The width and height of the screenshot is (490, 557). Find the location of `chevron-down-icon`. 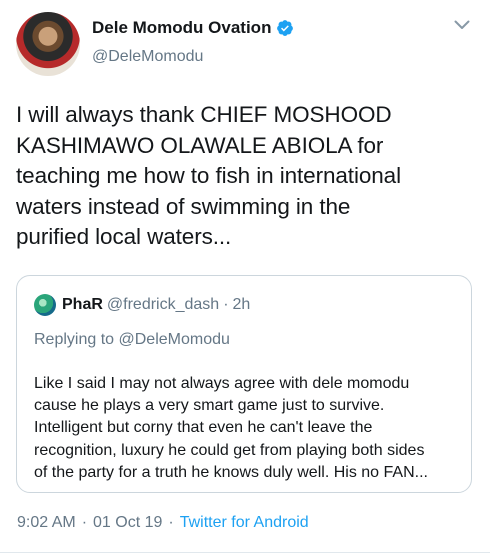

chevron-down-icon is located at coordinates (462, 25).